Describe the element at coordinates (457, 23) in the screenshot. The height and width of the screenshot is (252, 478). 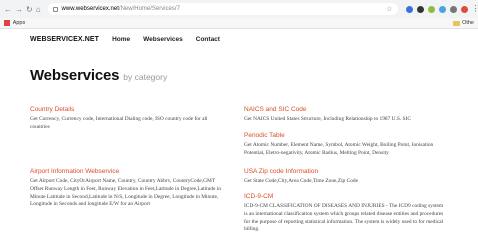
I see `folder-icon` at that location.